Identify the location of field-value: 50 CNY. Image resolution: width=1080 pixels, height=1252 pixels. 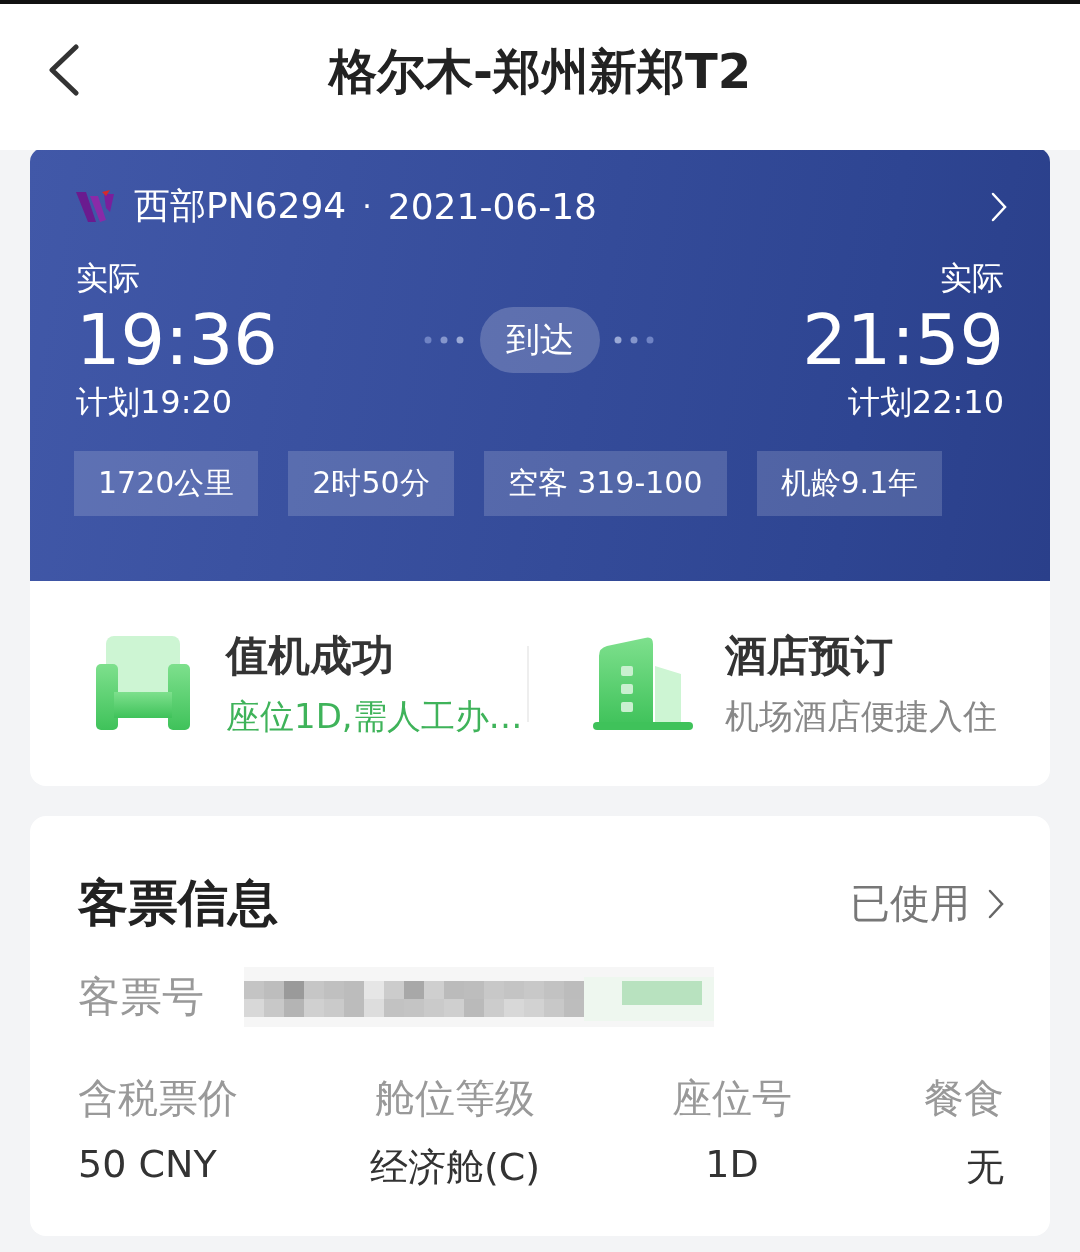
(147, 1164).